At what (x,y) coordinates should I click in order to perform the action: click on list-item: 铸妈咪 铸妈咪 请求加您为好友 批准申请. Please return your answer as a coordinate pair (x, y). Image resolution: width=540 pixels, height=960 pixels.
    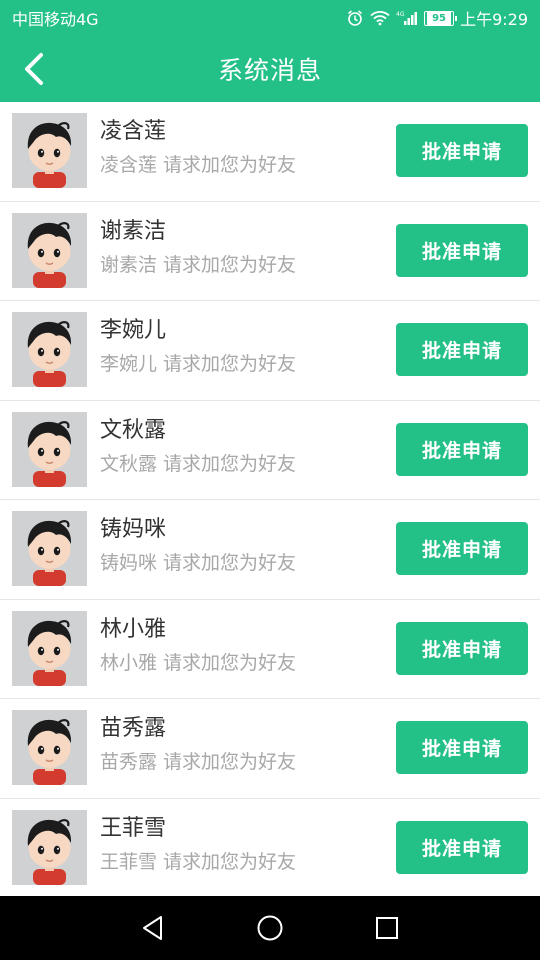
    Looking at the image, I should click on (270, 550).